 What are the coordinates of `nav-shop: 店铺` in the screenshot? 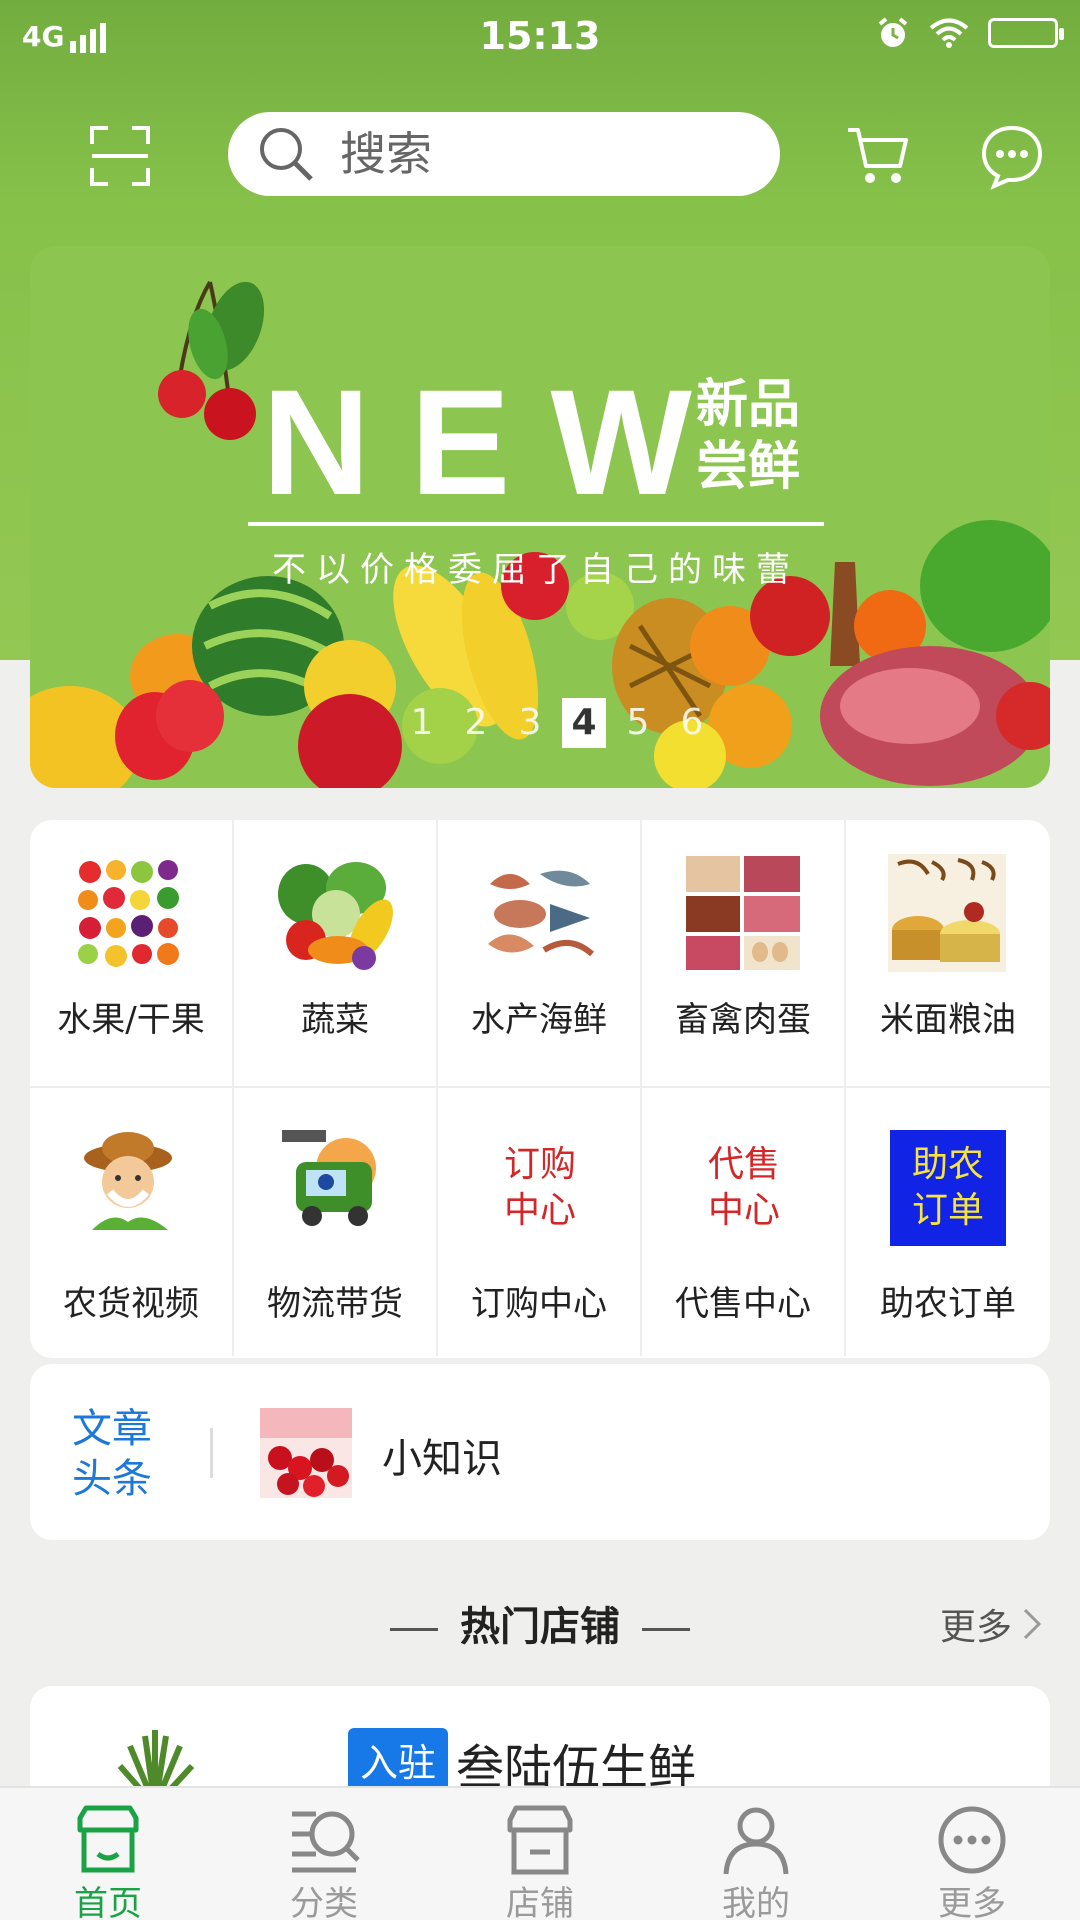 It's located at (540, 1854).